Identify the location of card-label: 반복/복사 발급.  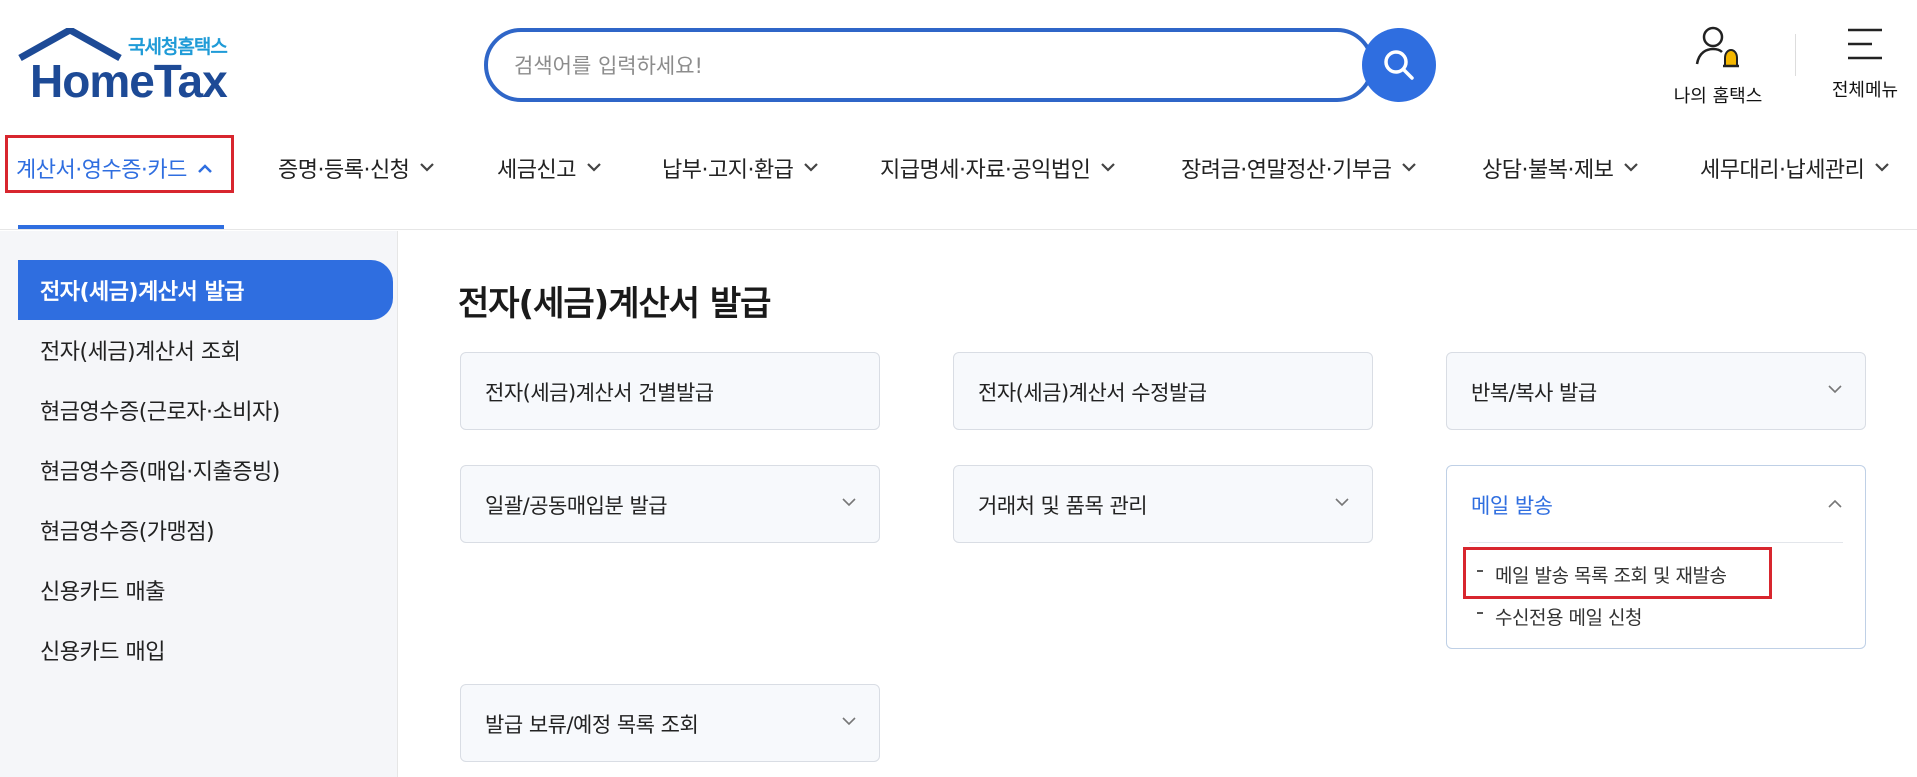
(1534, 393).